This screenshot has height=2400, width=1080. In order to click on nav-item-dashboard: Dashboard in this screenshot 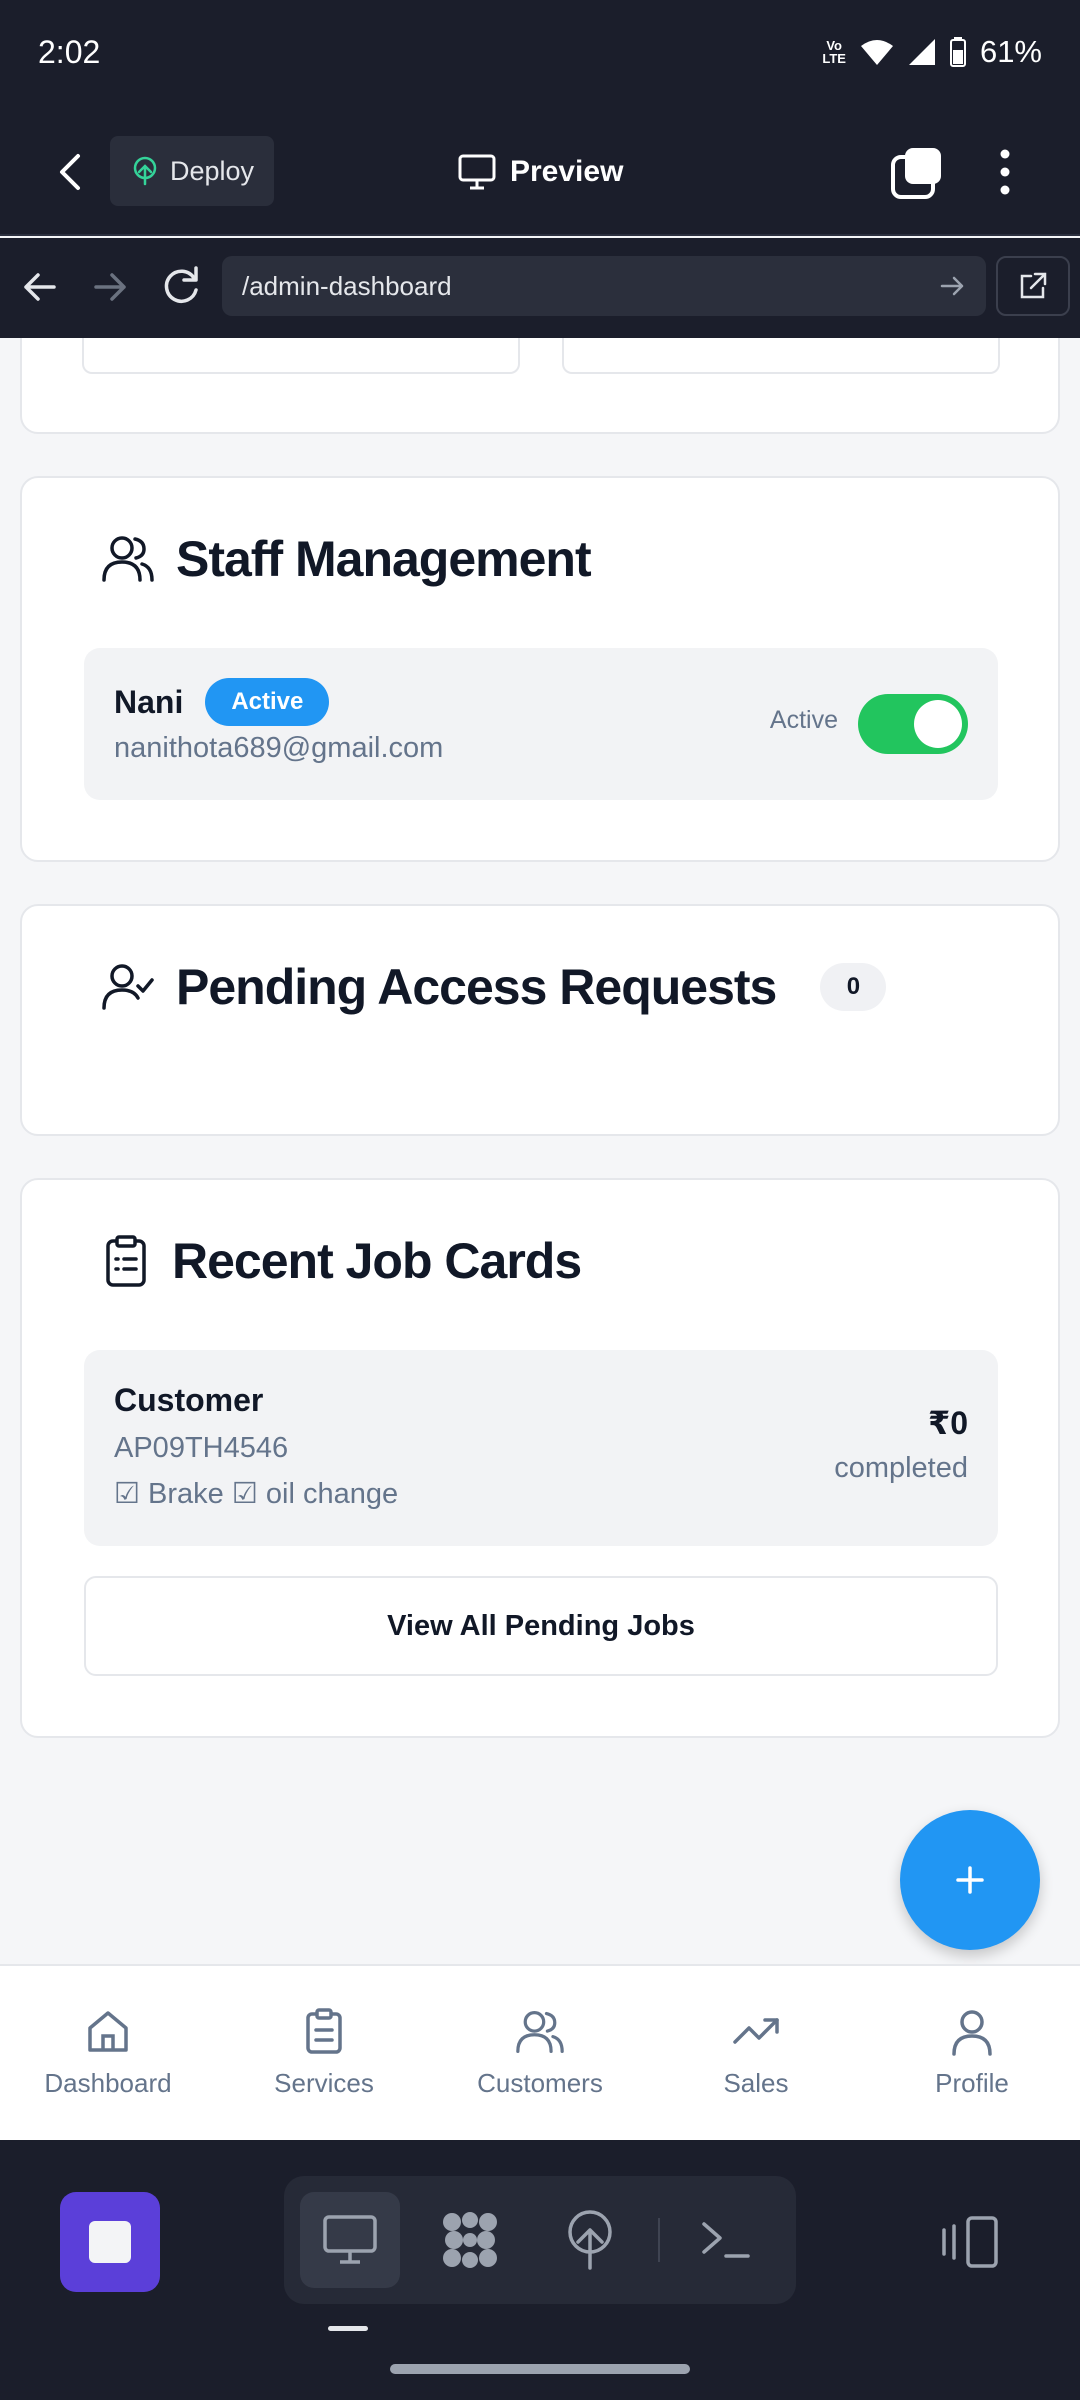, I will do `click(108, 2053)`.